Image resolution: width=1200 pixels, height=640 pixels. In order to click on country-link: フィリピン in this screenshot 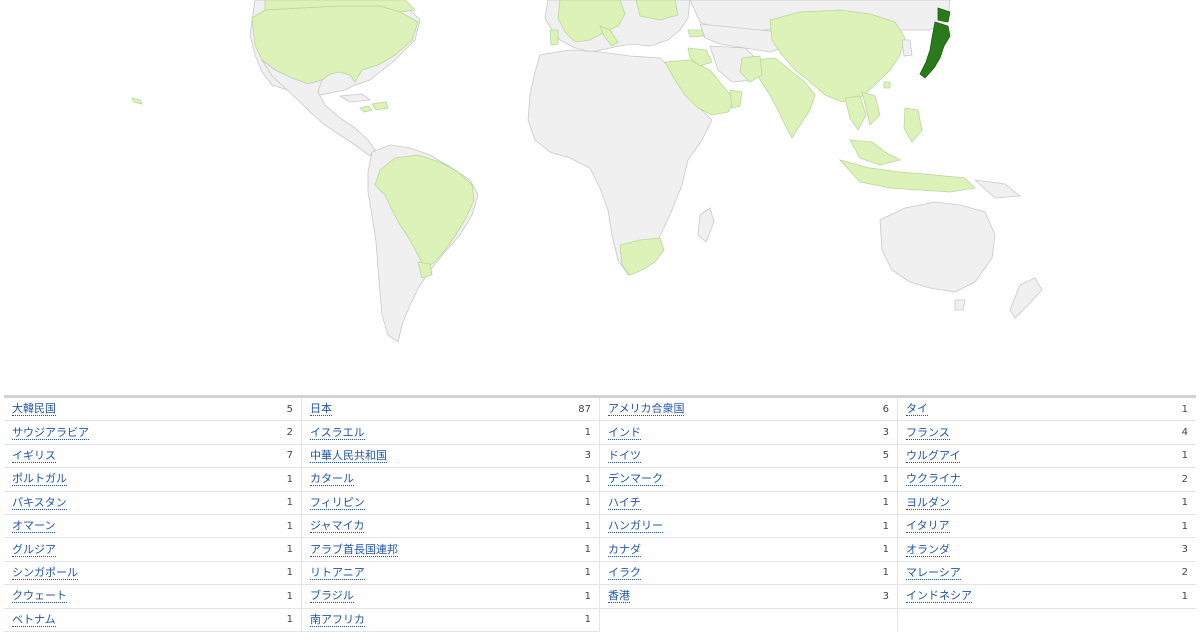, I will do `click(337, 503)`.